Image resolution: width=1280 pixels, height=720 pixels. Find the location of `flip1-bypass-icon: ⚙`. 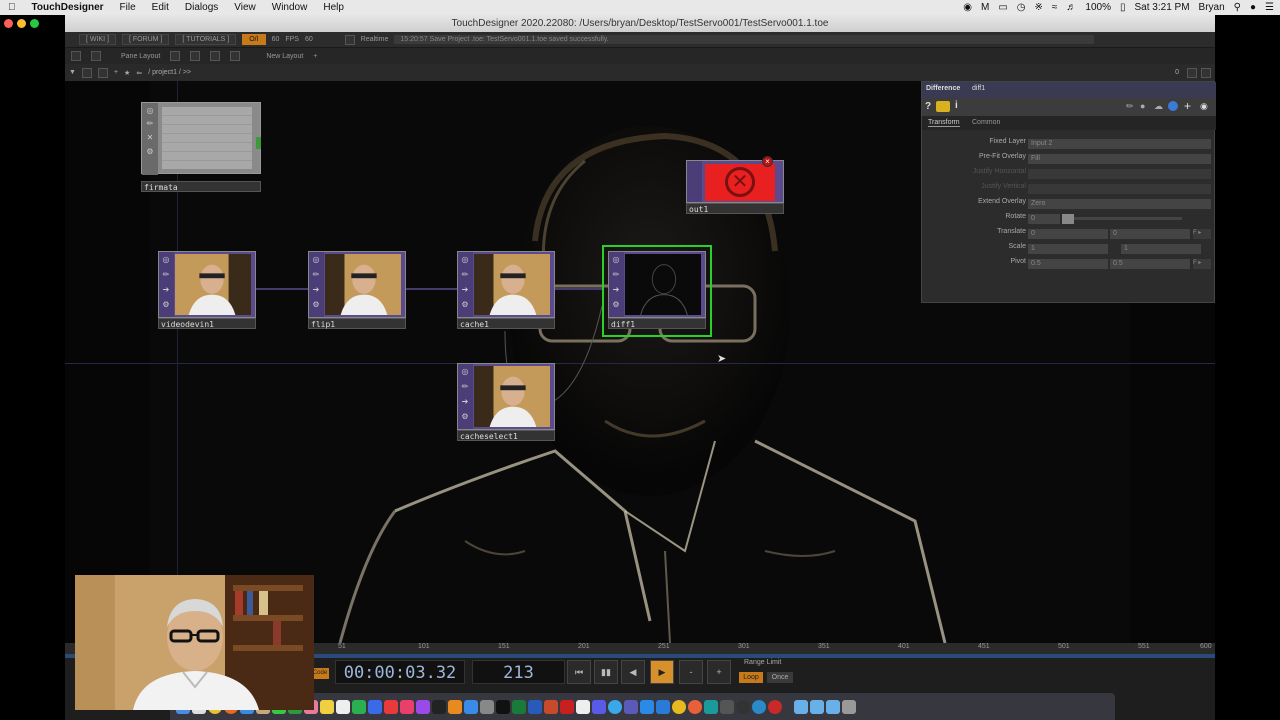

flip1-bypass-icon: ⚙ is located at coordinates (316, 305).